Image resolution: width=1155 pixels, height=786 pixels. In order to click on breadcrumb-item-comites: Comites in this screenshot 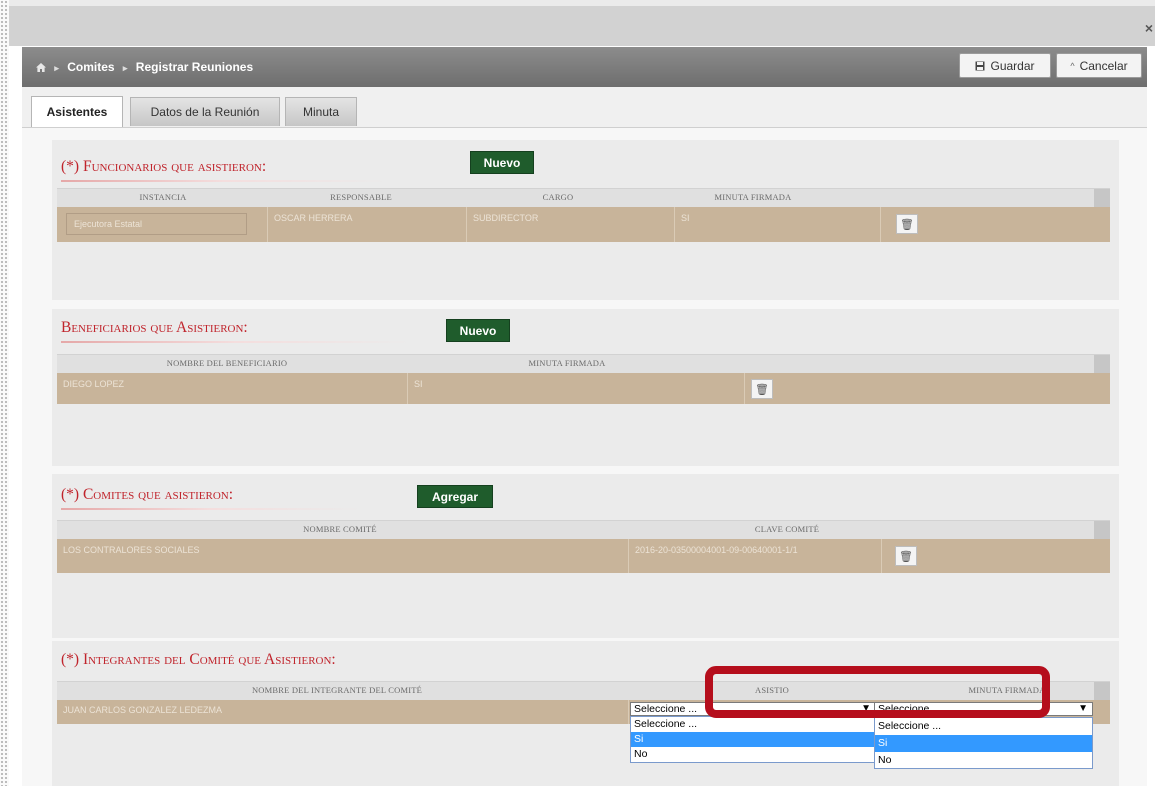, I will do `click(90, 67)`.